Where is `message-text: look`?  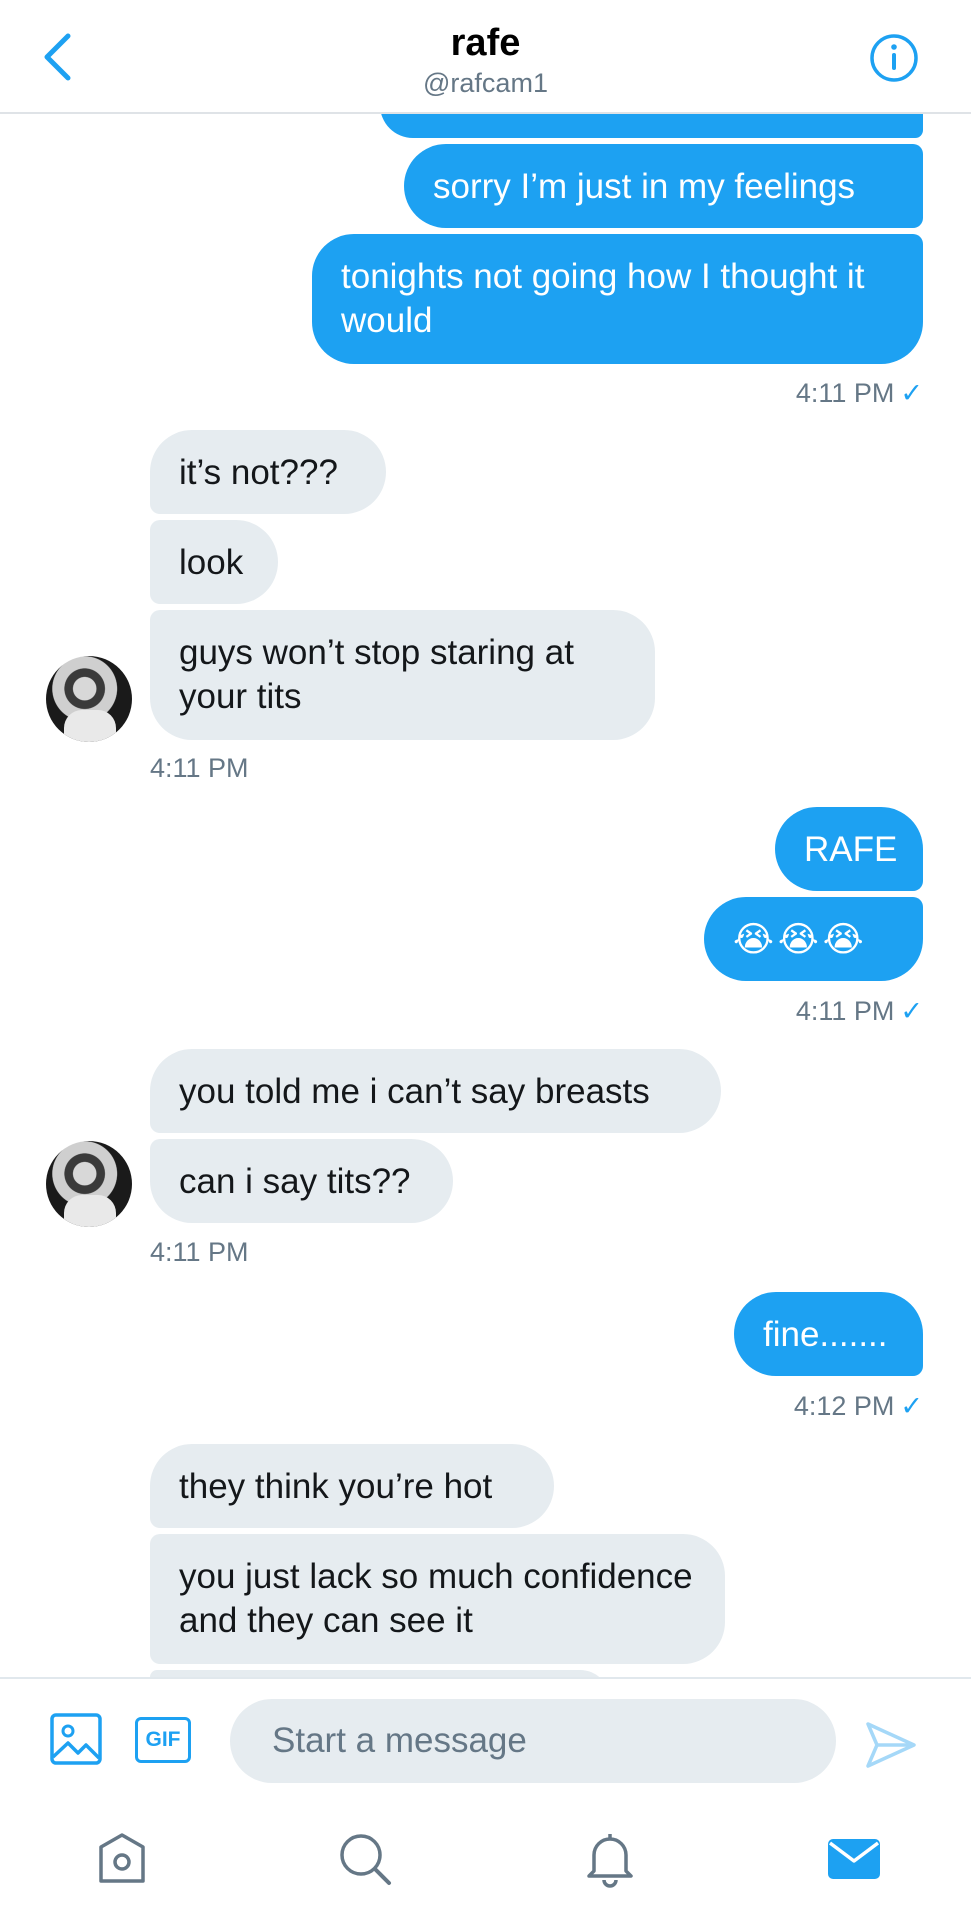
message-text: look is located at coordinates (211, 562).